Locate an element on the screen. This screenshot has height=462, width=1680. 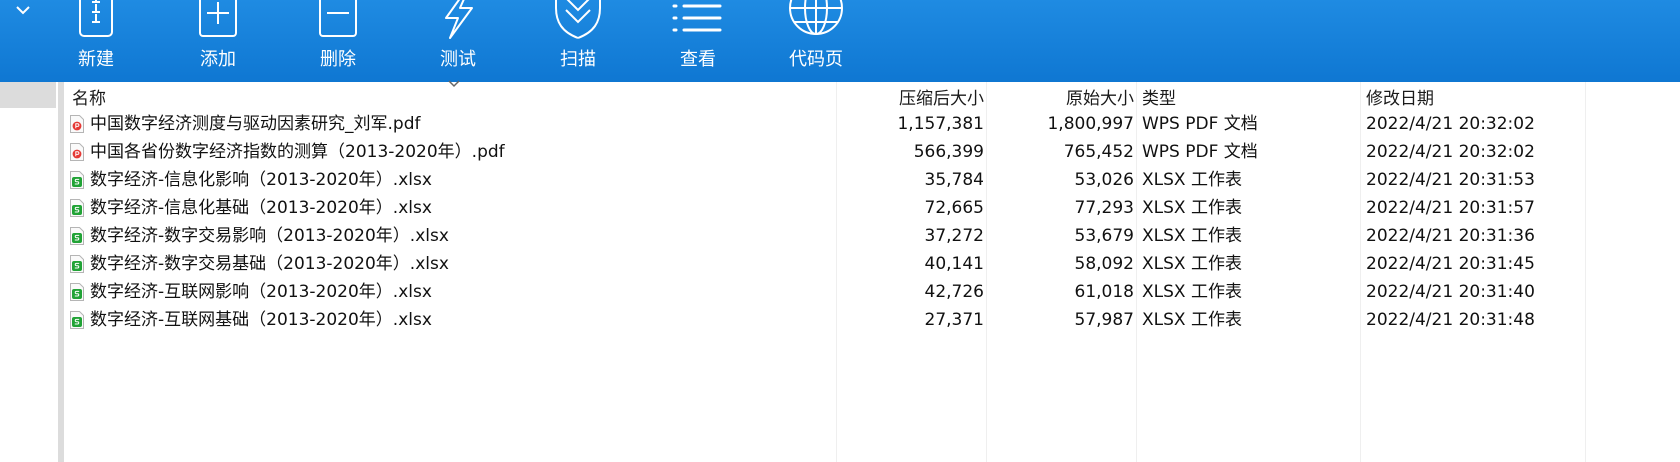
file-name: 数字经济-互联网影响（2013-2020年）.xlsx is located at coordinates (261, 292).